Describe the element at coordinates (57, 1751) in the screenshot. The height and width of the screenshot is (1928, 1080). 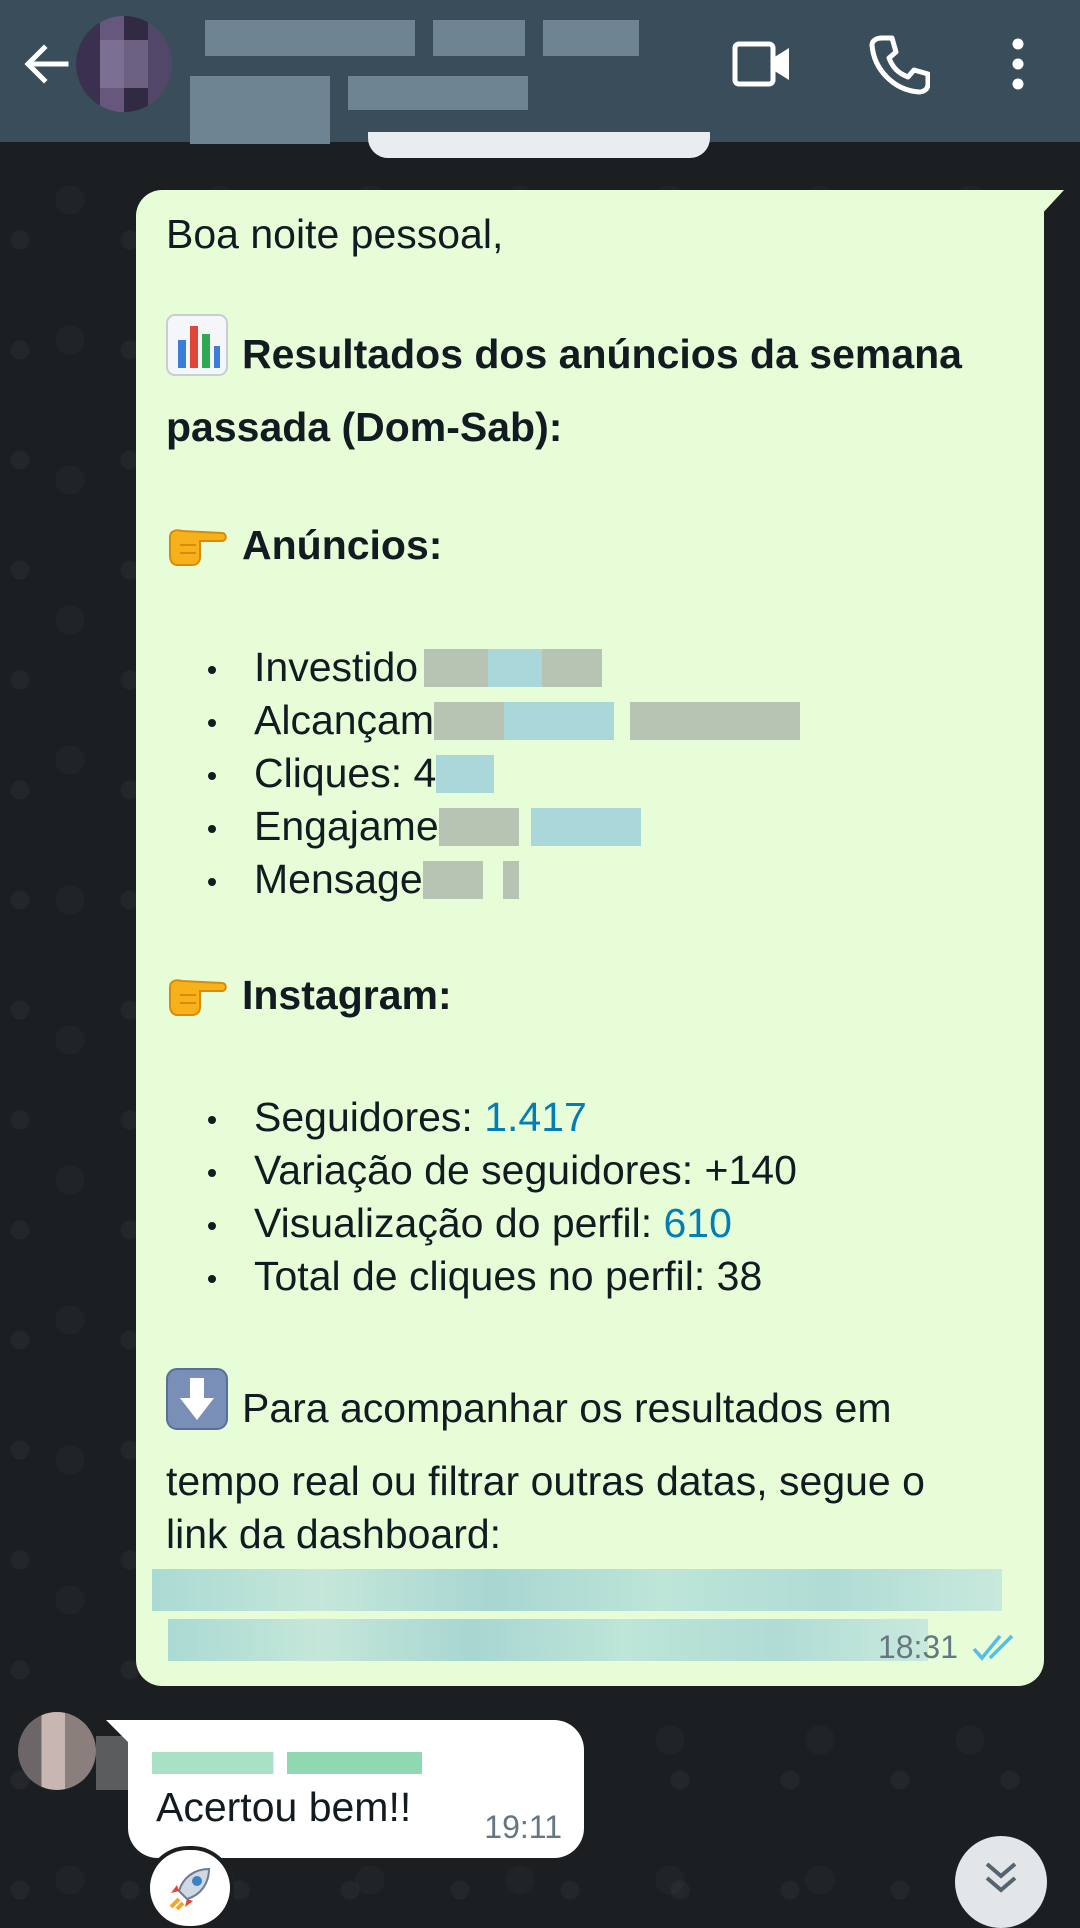
I see `sender-avatar` at that location.